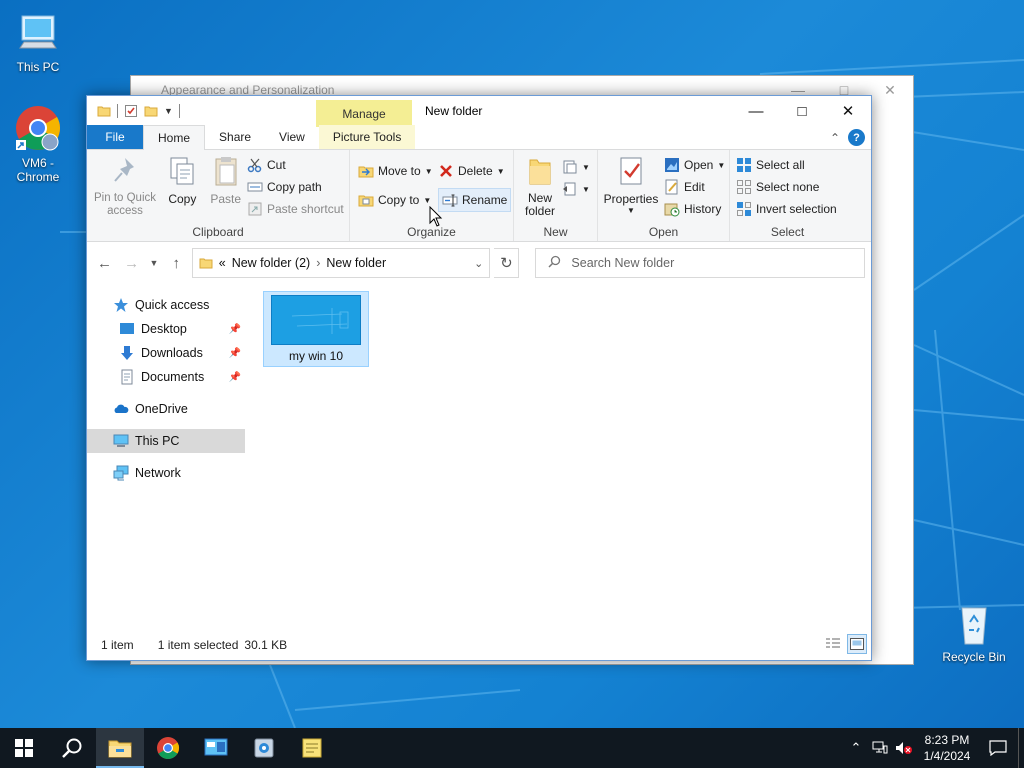 The width and height of the screenshot is (1024, 768). I want to click on file-item: my win 10, so click(316, 329).